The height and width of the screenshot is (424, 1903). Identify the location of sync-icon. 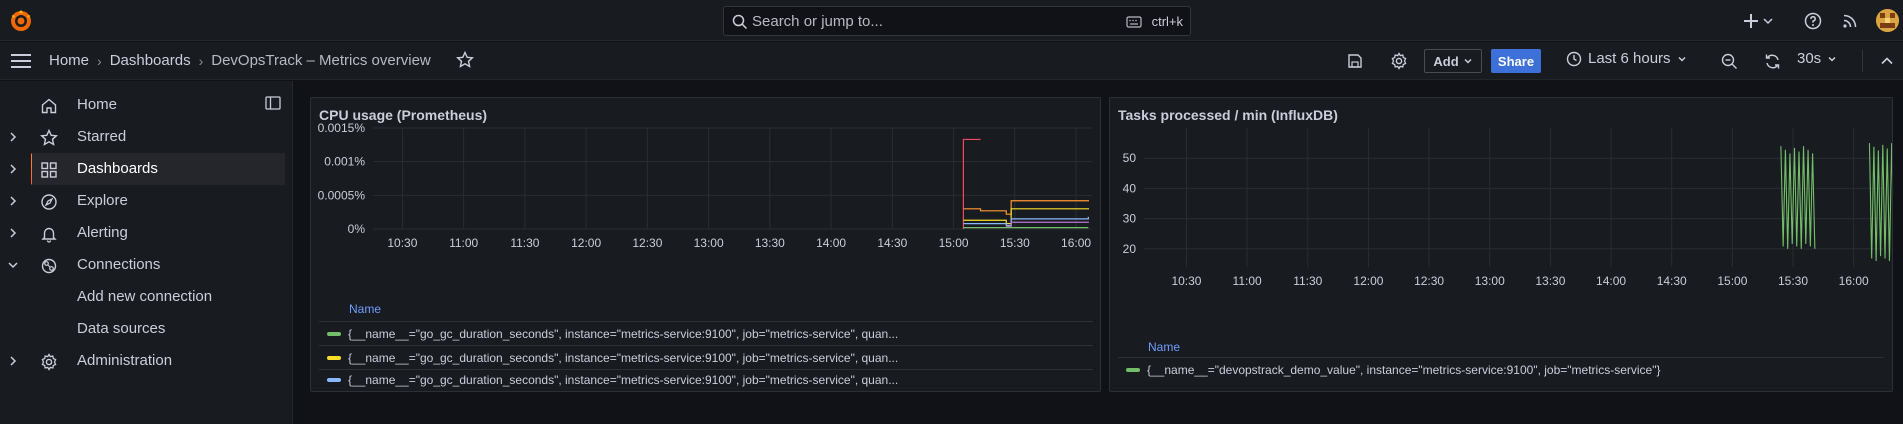
(1772, 61).